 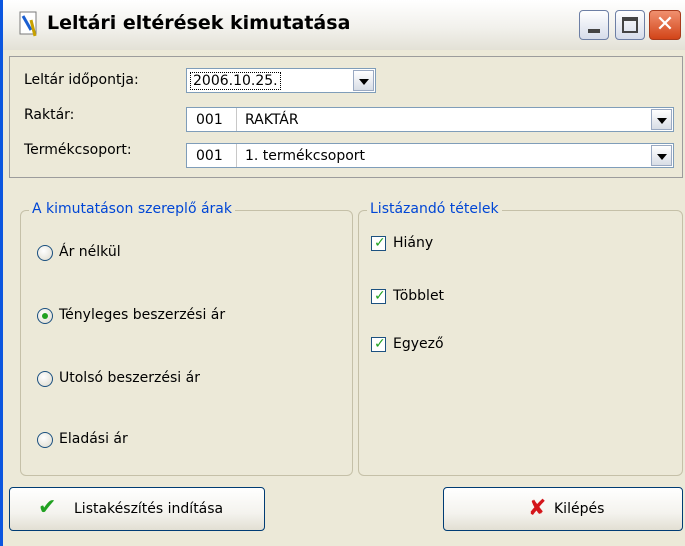 What do you see at coordinates (413, 243) in the screenshot?
I see `checkbox-label: Hiány` at bounding box center [413, 243].